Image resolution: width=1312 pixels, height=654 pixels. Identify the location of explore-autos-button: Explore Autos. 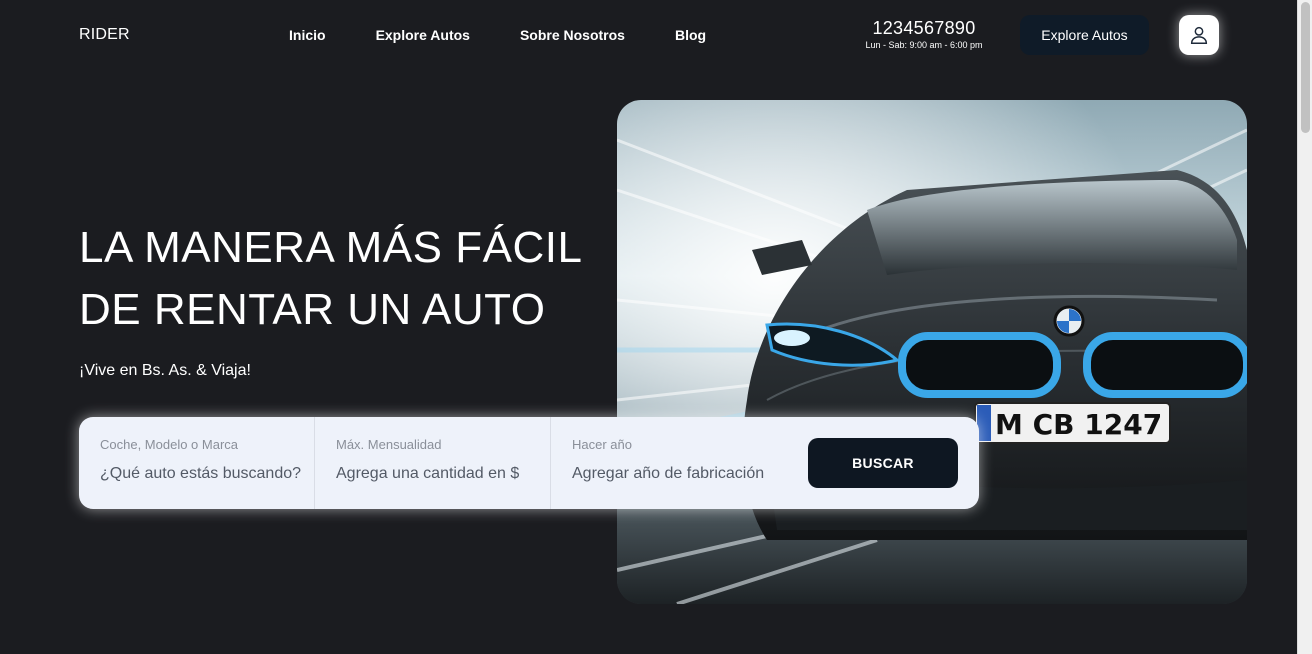
(1084, 35).